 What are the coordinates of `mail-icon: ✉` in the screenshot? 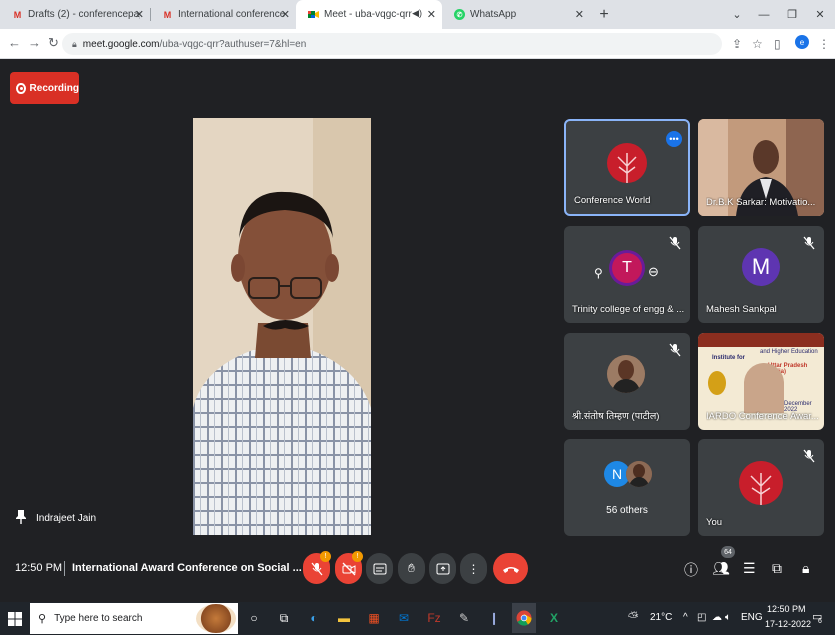 It's located at (404, 618).